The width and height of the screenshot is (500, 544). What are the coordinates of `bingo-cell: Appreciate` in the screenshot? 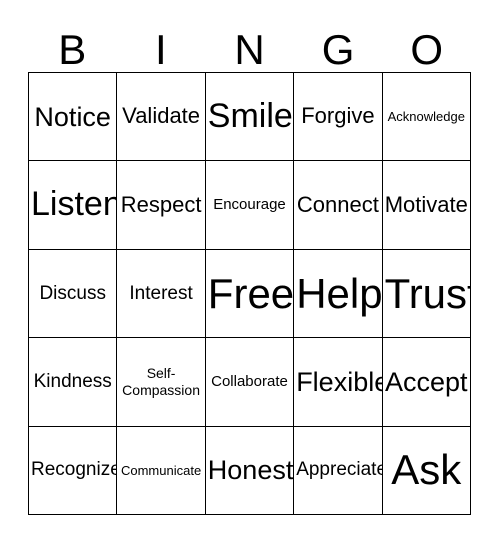 It's located at (338, 470).